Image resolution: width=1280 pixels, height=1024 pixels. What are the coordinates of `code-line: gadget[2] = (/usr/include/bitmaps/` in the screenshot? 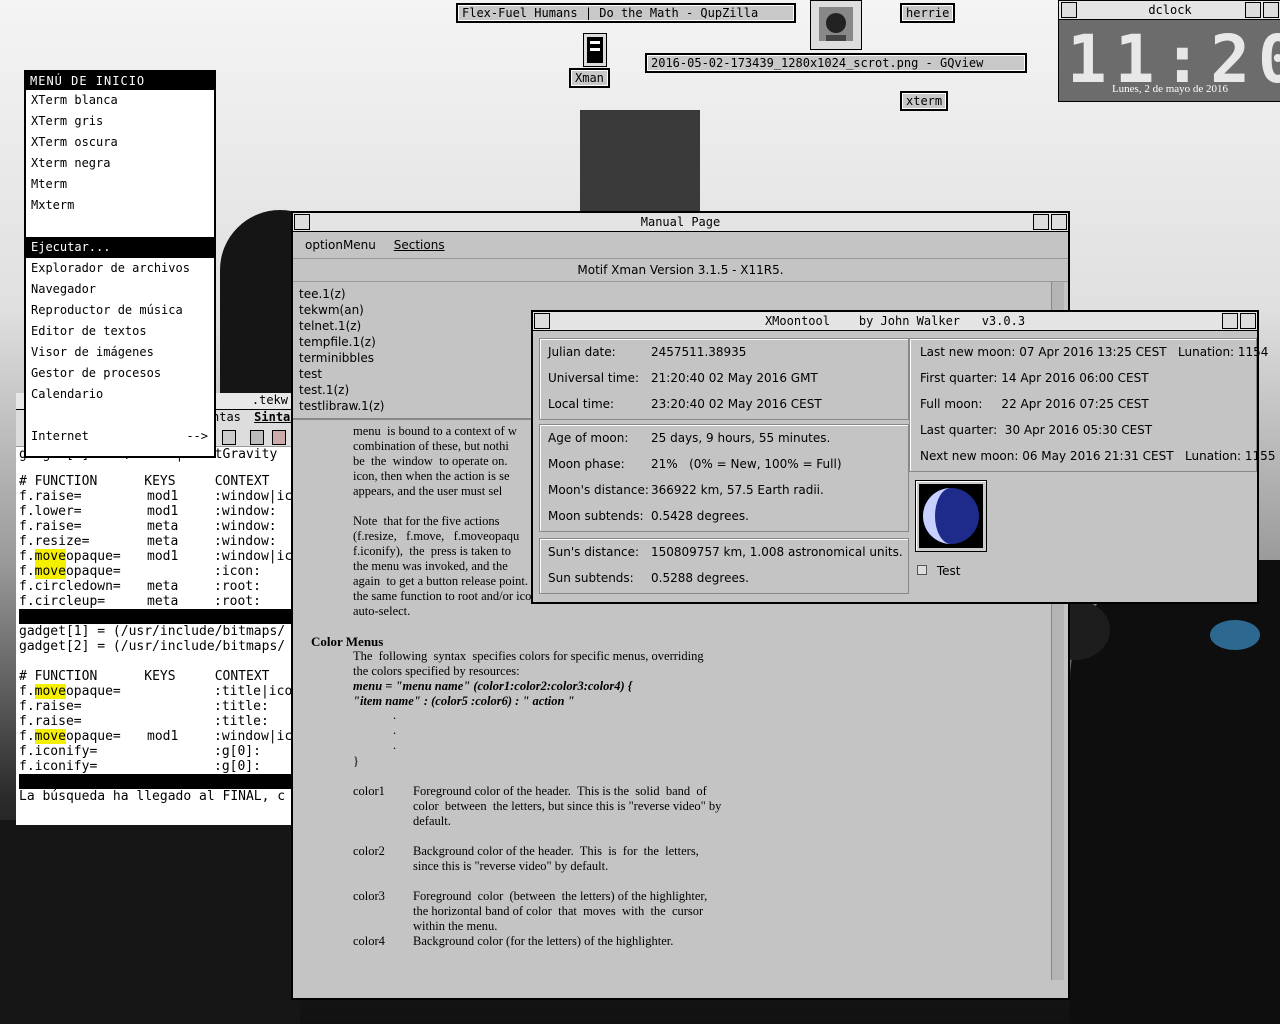 It's located at (152, 646).